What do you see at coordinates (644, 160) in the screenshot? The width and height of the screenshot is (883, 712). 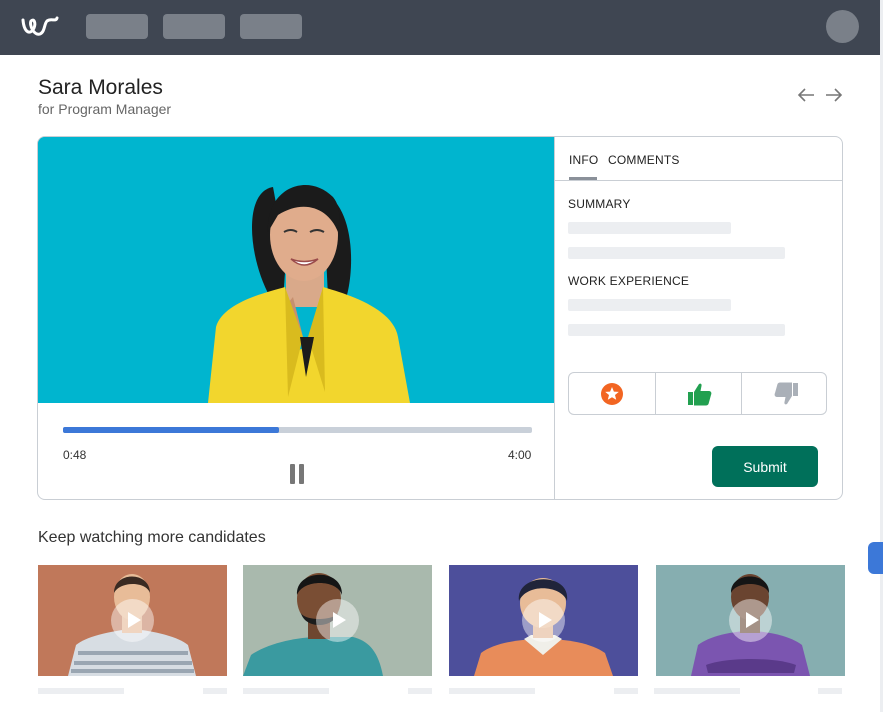 I see `tab-comments: COMMENTS` at bounding box center [644, 160].